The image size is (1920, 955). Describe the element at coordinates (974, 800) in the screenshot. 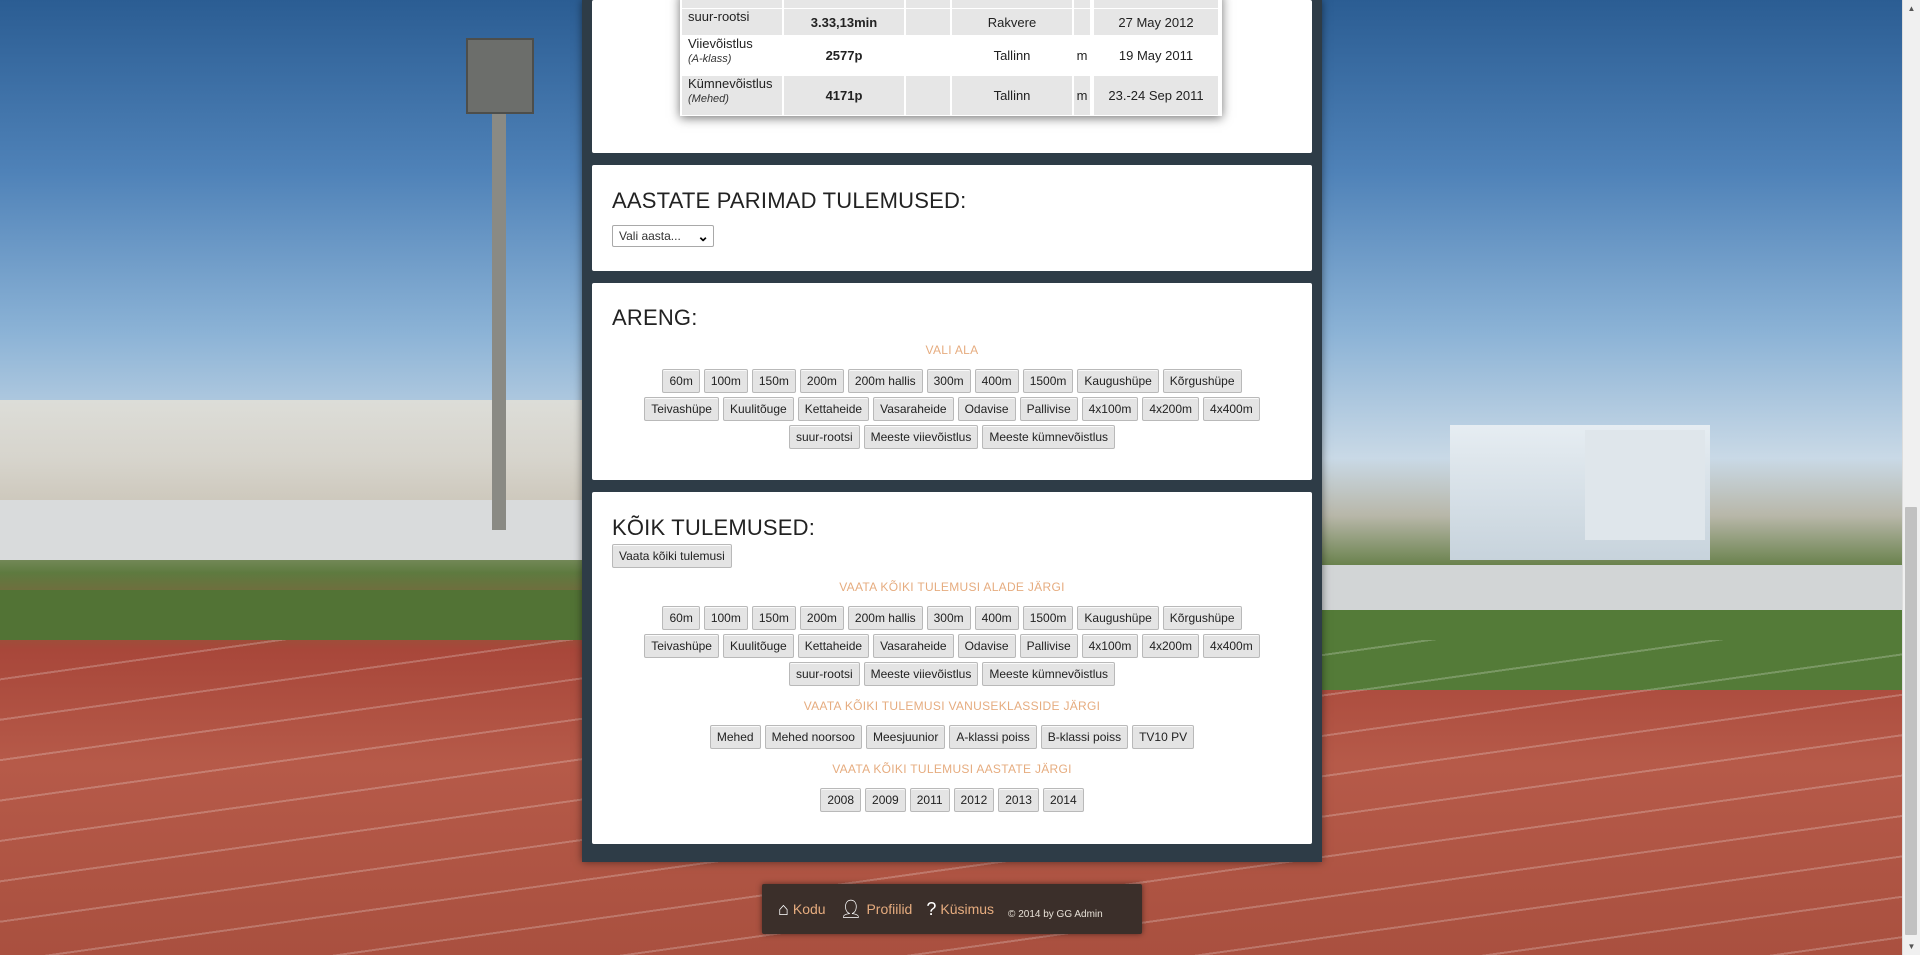

I see `filter-button: 2012` at that location.